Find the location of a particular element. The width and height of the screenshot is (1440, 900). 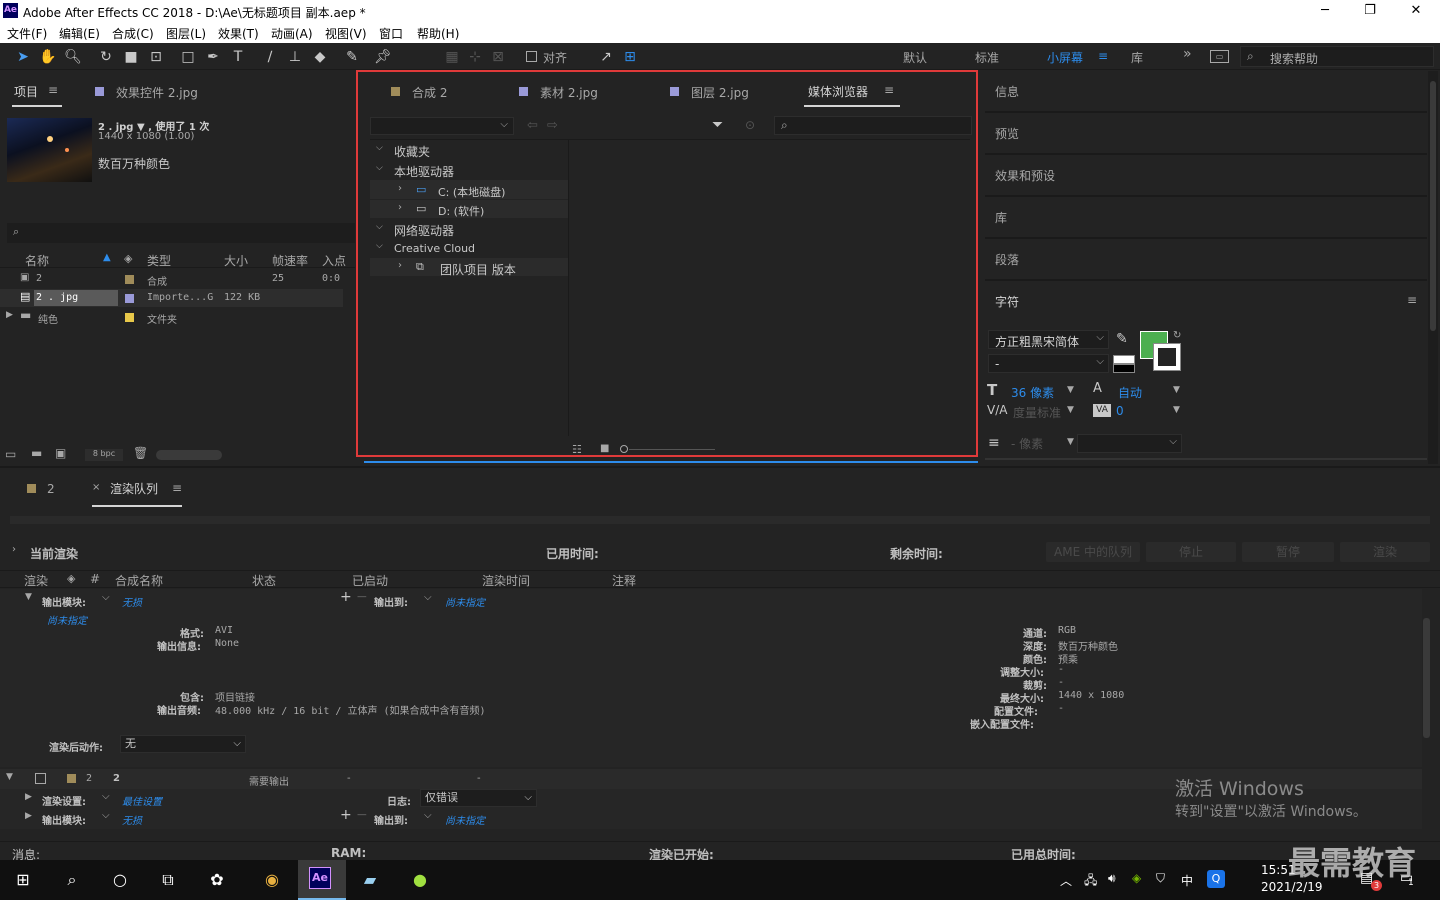

help-search-input: 搜索帮助 is located at coordinates (1294, 58).